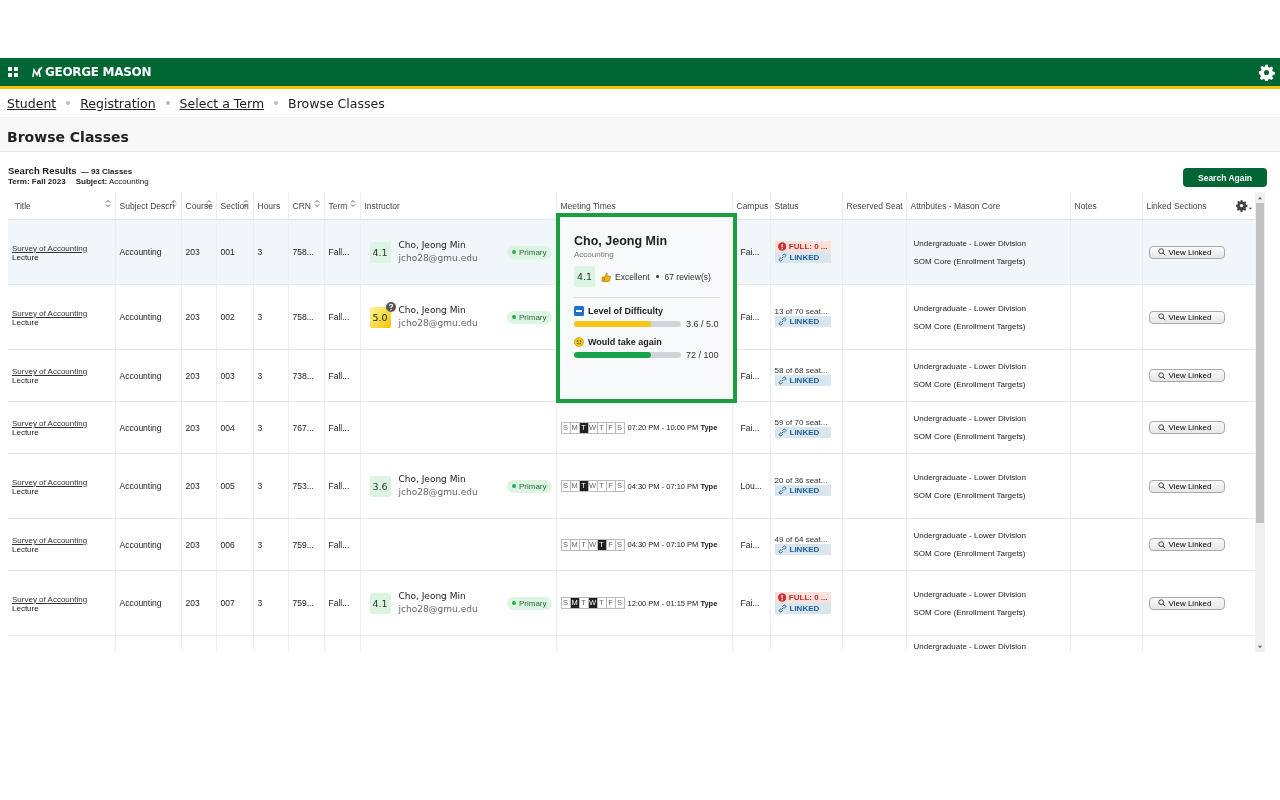 This screenshot has width=1280, height=800. What do you see at coordinates (1106, 206) in the screenshot?
I see `column-header: Notes` at bounding box center [1106, 206].